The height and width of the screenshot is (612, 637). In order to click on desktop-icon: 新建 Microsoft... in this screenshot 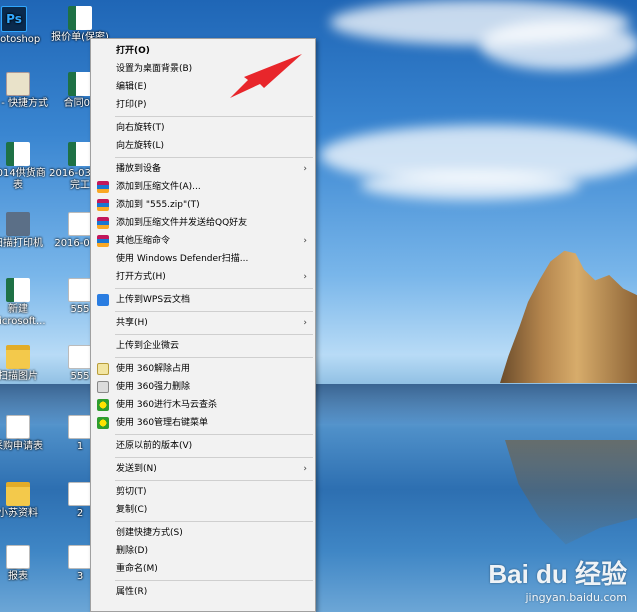, I will do `click(25, 303)`.